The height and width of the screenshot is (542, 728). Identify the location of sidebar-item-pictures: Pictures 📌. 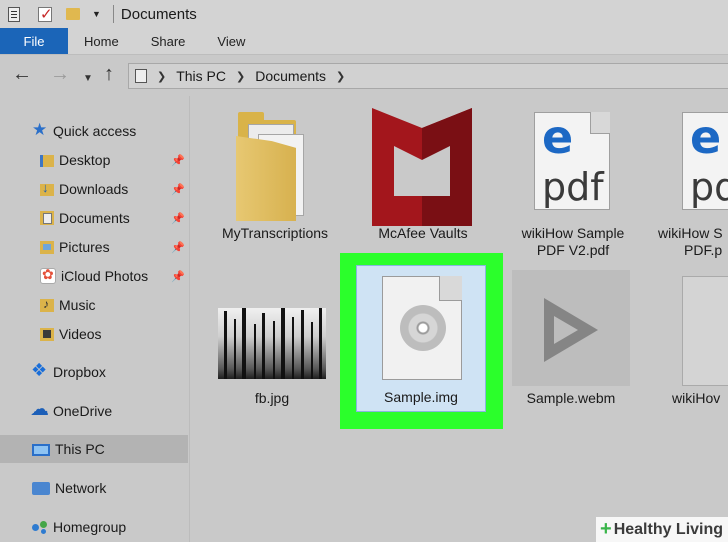
(94, 247).